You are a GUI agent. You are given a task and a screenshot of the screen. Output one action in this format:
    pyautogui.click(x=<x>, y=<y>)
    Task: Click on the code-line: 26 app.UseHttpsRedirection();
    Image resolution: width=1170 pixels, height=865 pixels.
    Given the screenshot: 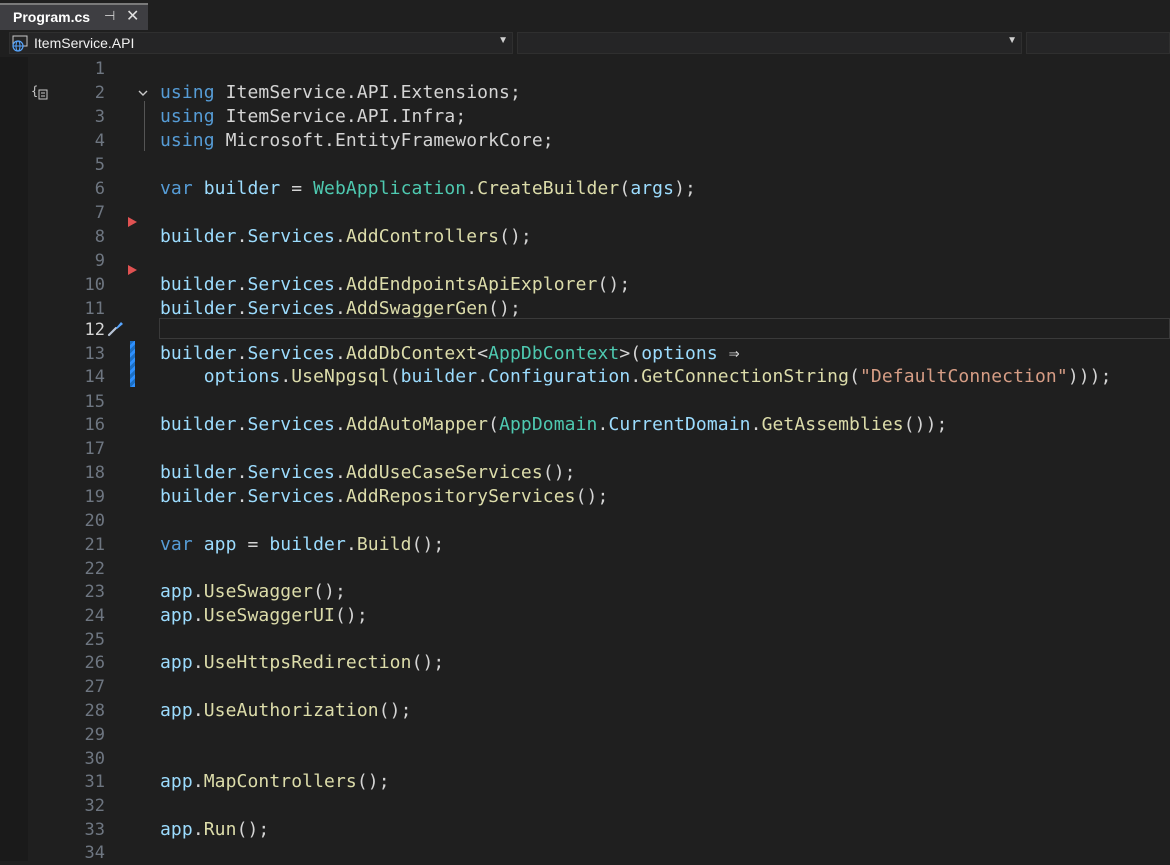 What is the action you would take?
    pyautogui.click(x=585, y=663)
    